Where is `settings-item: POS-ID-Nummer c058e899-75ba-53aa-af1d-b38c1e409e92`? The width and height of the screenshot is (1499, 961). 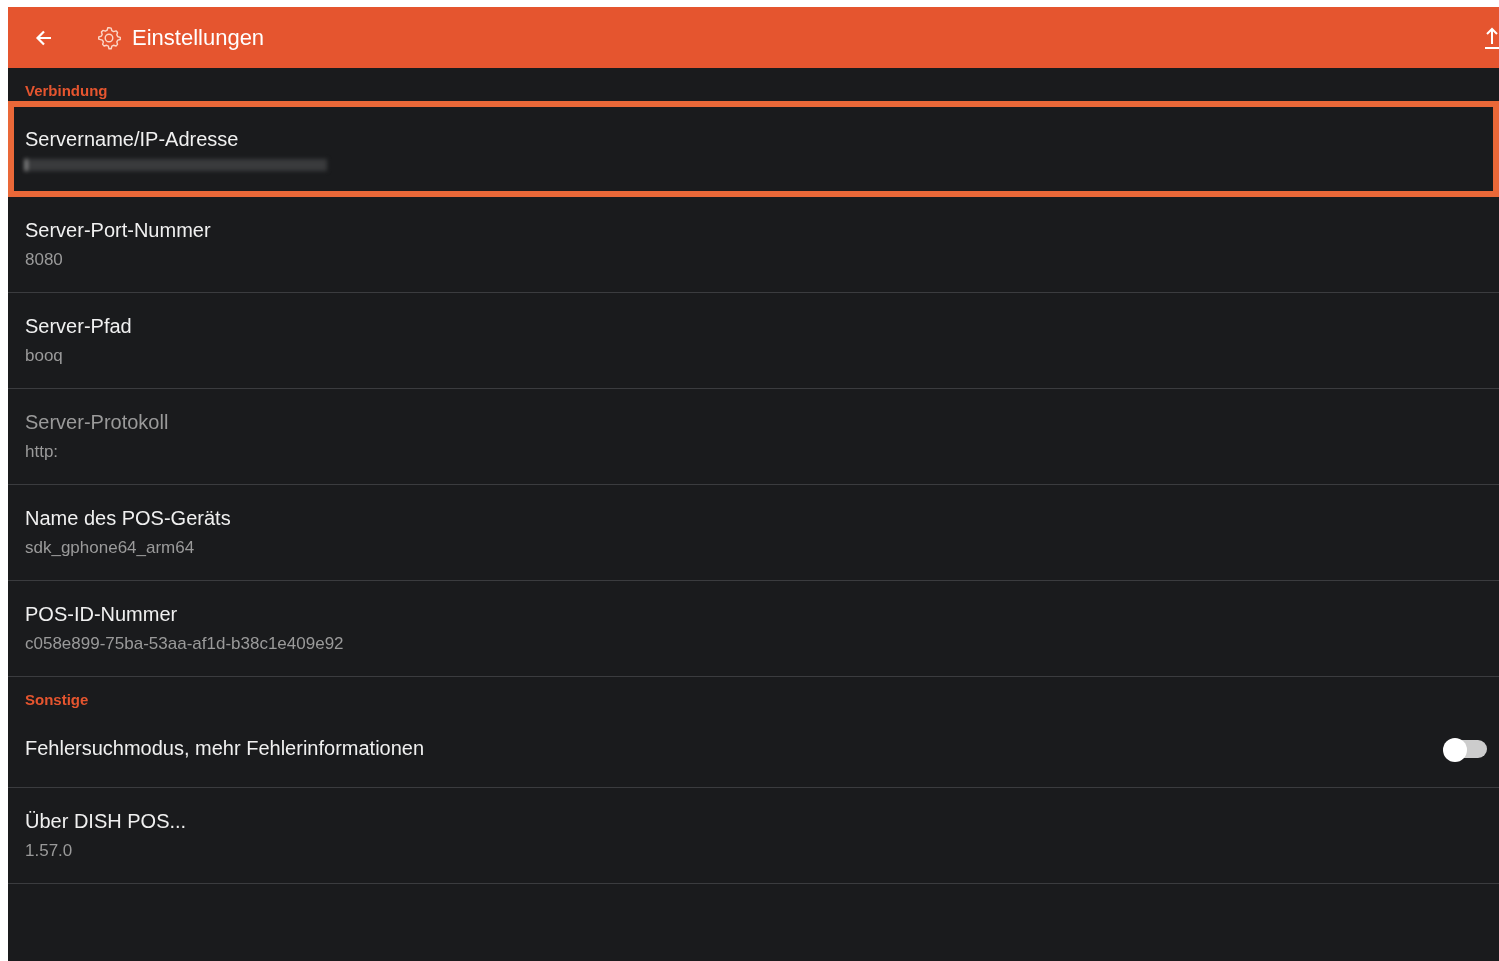
settings-item: POS-ID-Nummer c058e899-75ba-53aa-af1d-b38c1e409e92 is located at coordinates (753, 629).